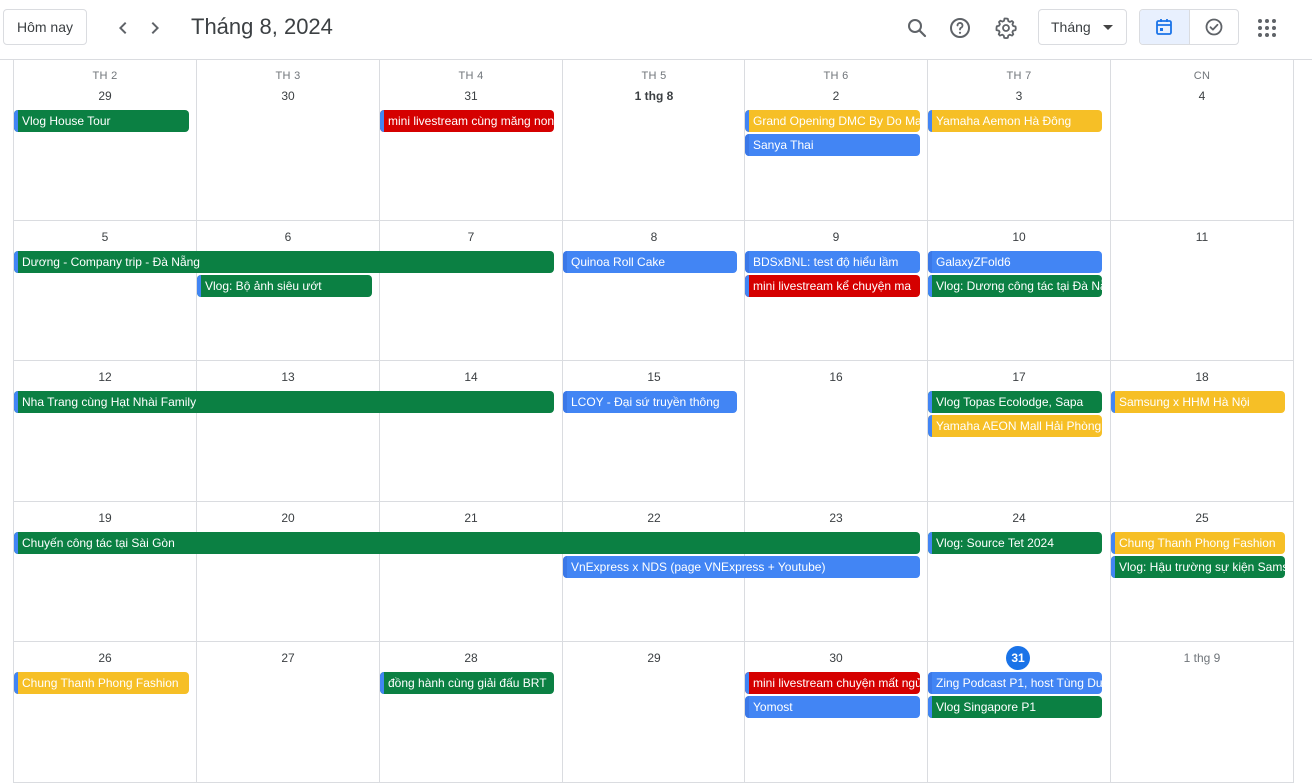 The height and width of the screenshot is (783, 1312). What do you see at coordinates (105, 518) in the screenshot?
I see `day-number: 19` at bounding box center [105, 518].